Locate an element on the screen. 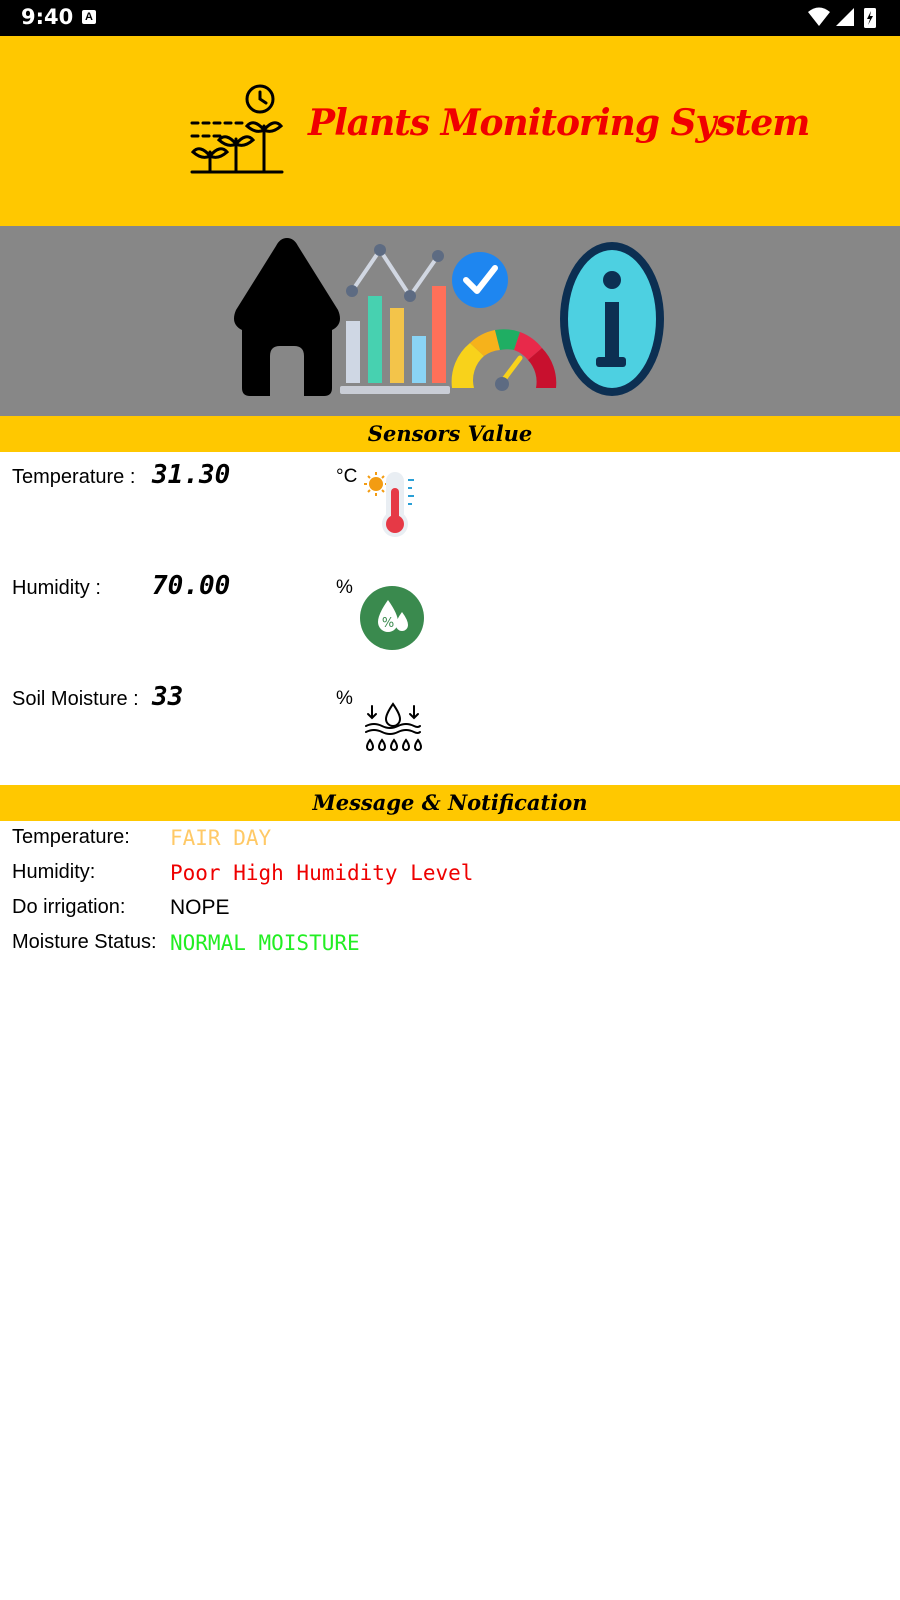  battery-icon is located at coordinates (870, 18).